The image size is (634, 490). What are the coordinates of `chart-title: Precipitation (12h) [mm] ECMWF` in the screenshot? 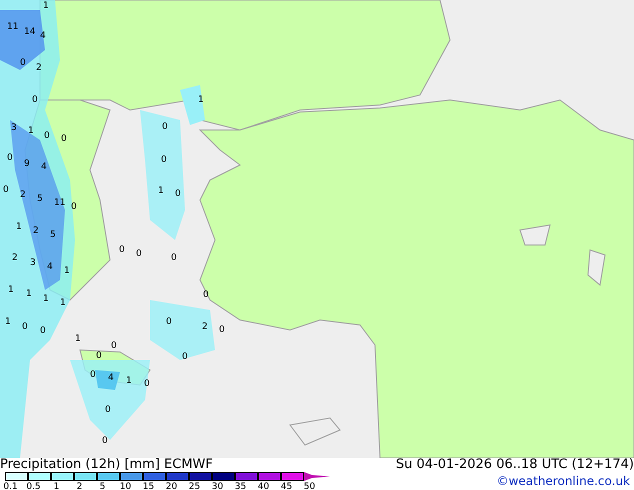 It's located at (106, 465).